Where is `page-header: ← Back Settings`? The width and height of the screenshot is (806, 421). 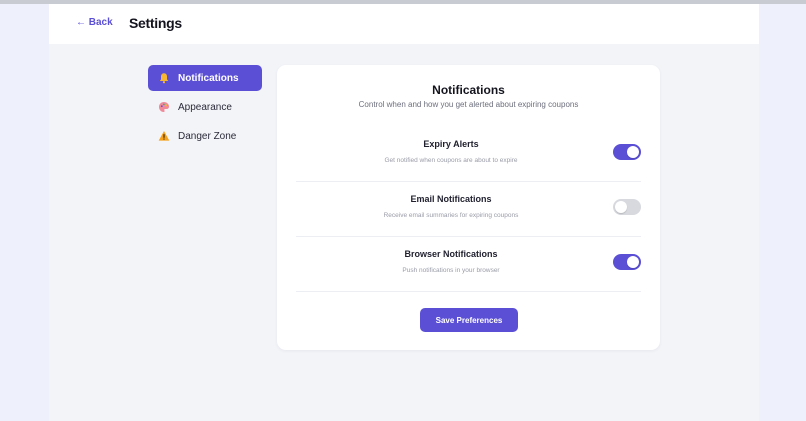
page-header: ← Back Settings is located at coordinates (404, 24).